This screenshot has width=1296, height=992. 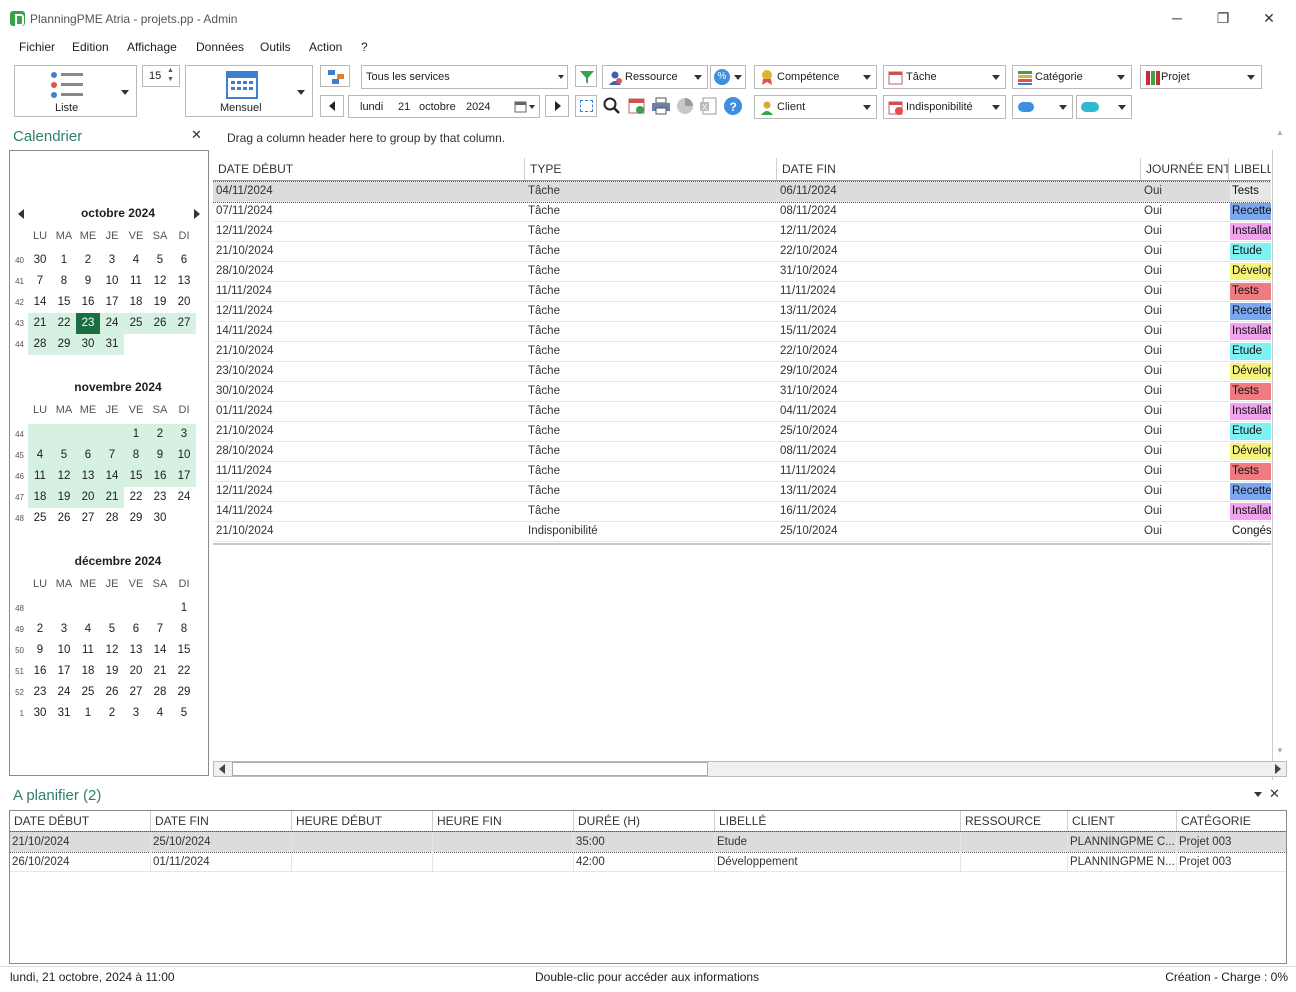 I want to click on spin-up-icon: ▲, so click(x=170, y=70).